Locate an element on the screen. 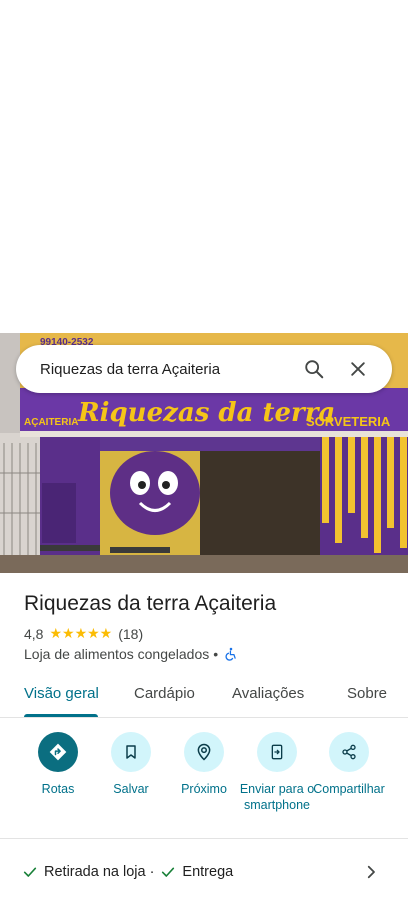  directions-icon is located at coordinates (58, 752).